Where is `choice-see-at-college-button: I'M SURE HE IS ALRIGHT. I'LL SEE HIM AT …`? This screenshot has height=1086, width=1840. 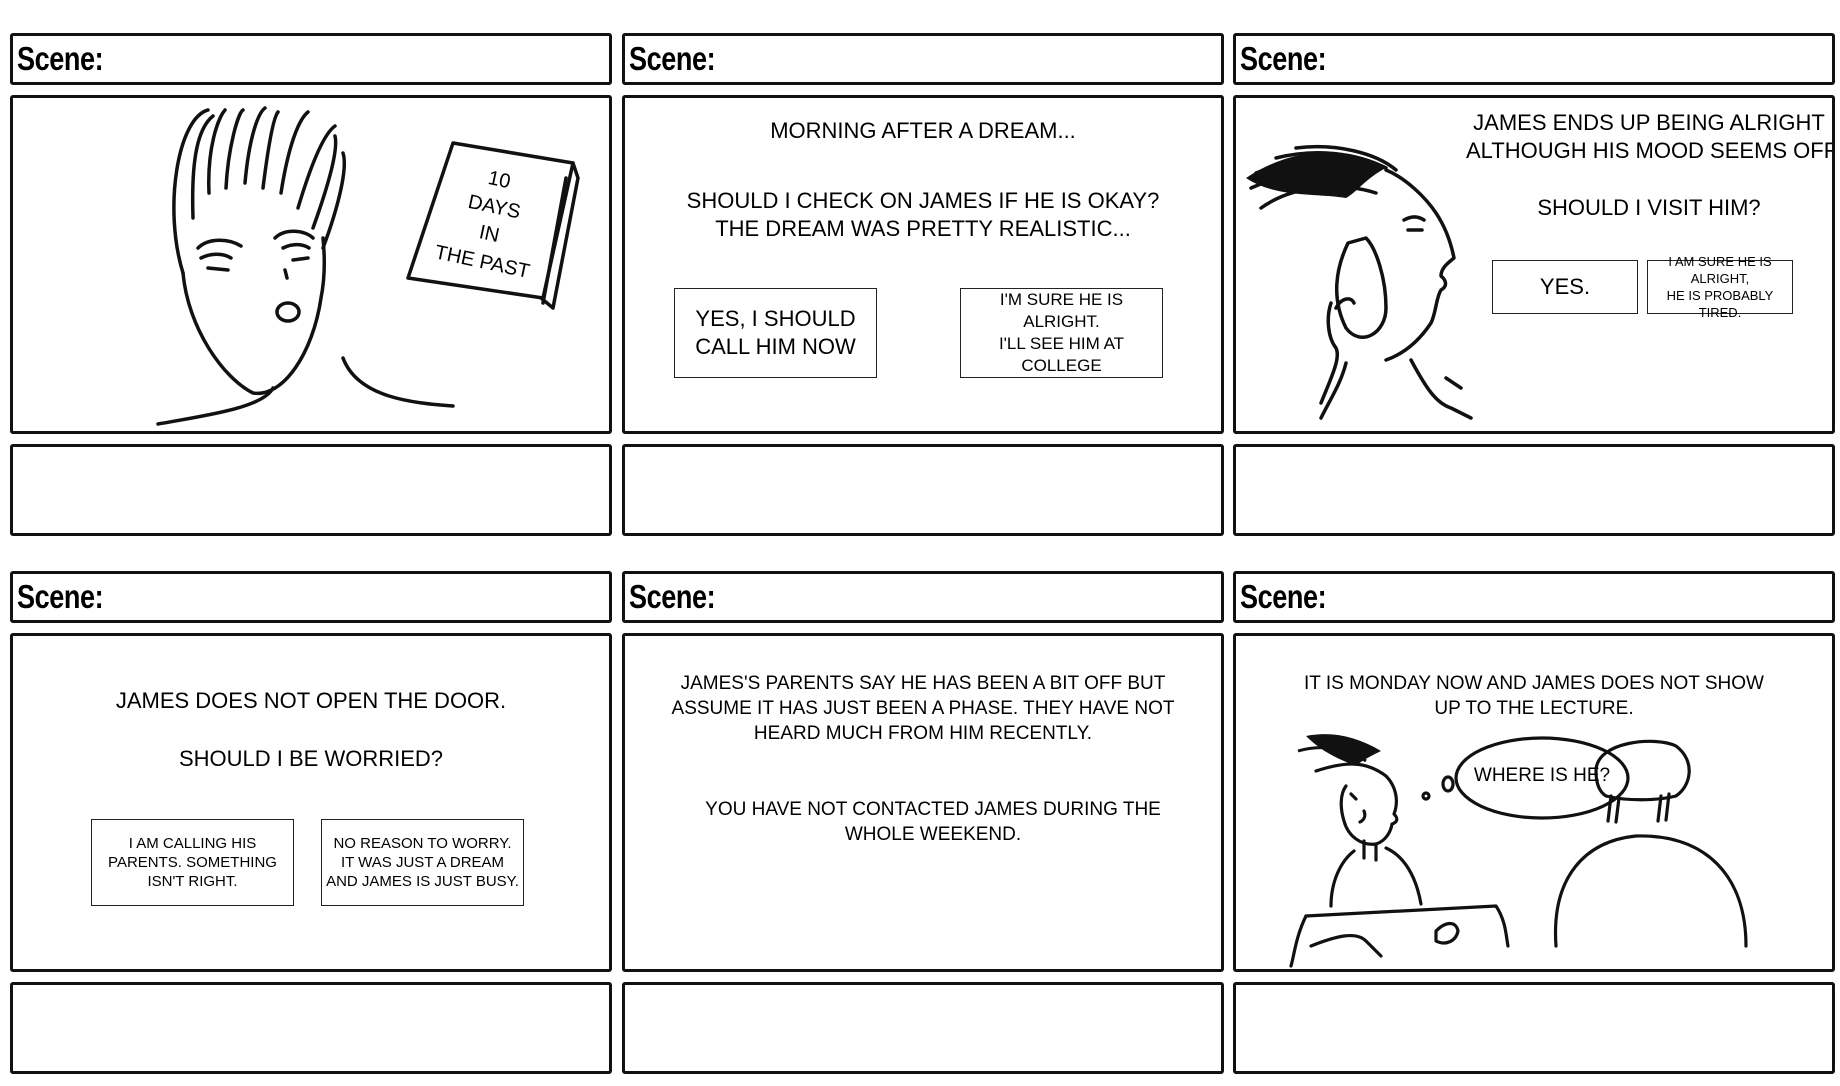
choice-see-at-college-button: I'M SURE HE IS ALRIGHT. I'LL SEE HIM AT … is located at coordinates (1061, 333).